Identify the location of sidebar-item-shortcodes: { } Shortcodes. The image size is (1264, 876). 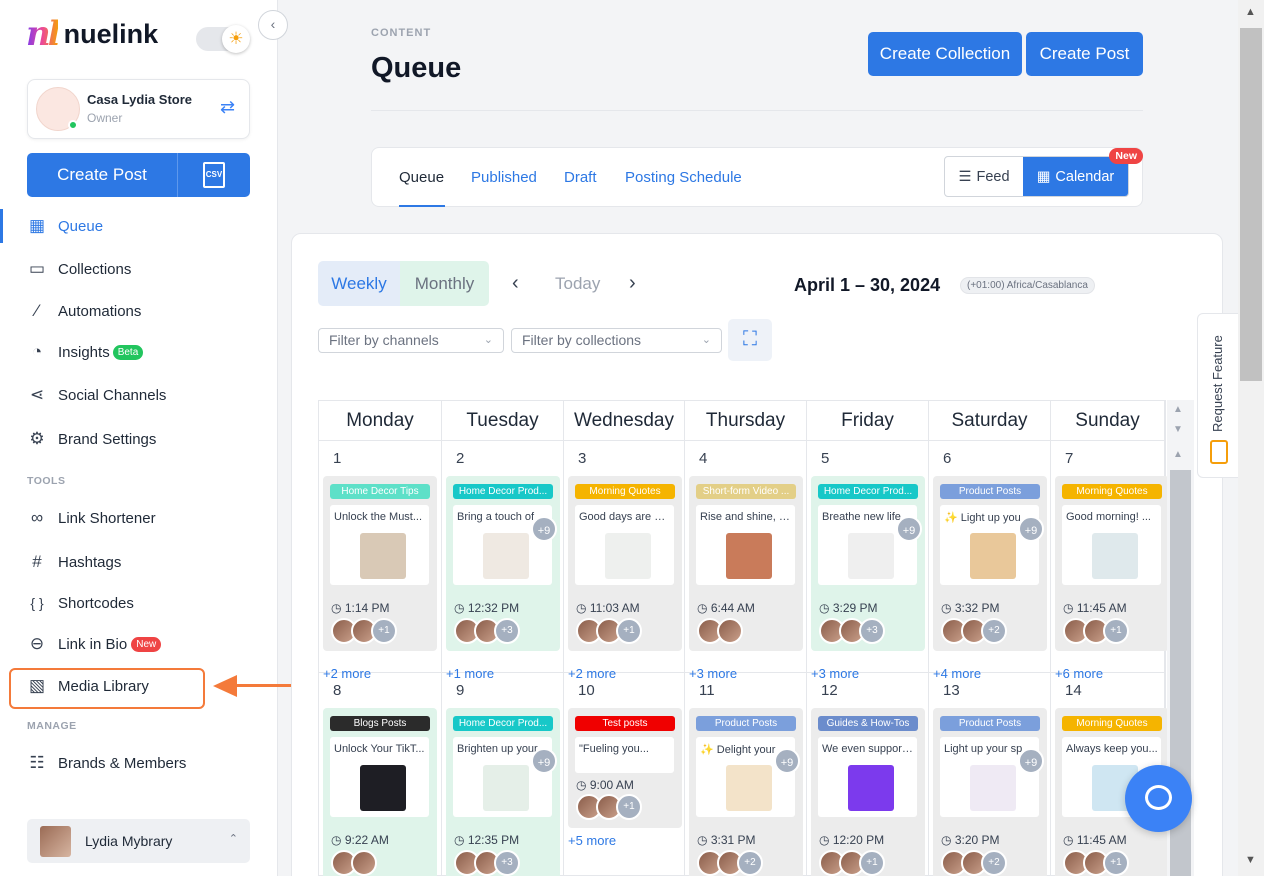
(138, 603).